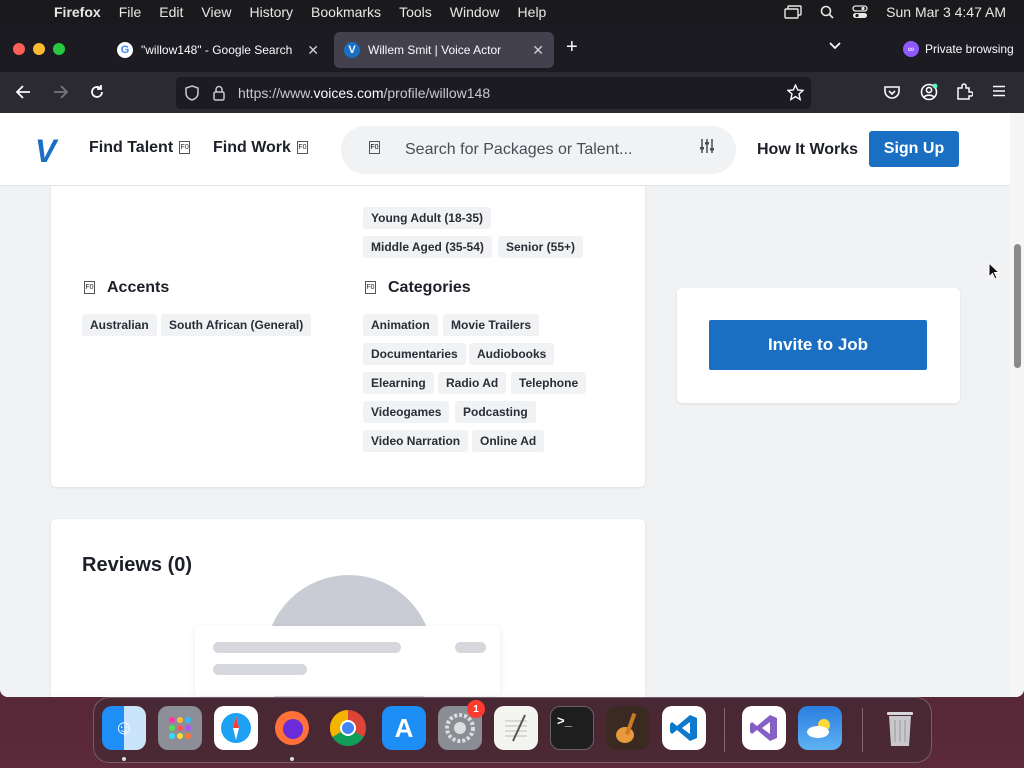 This screenshot has height=768, width=1024. Describe the element at coordinates (346, 12) in the screenshot. I see `menu-bookmarks: Bookmarks` at that location.